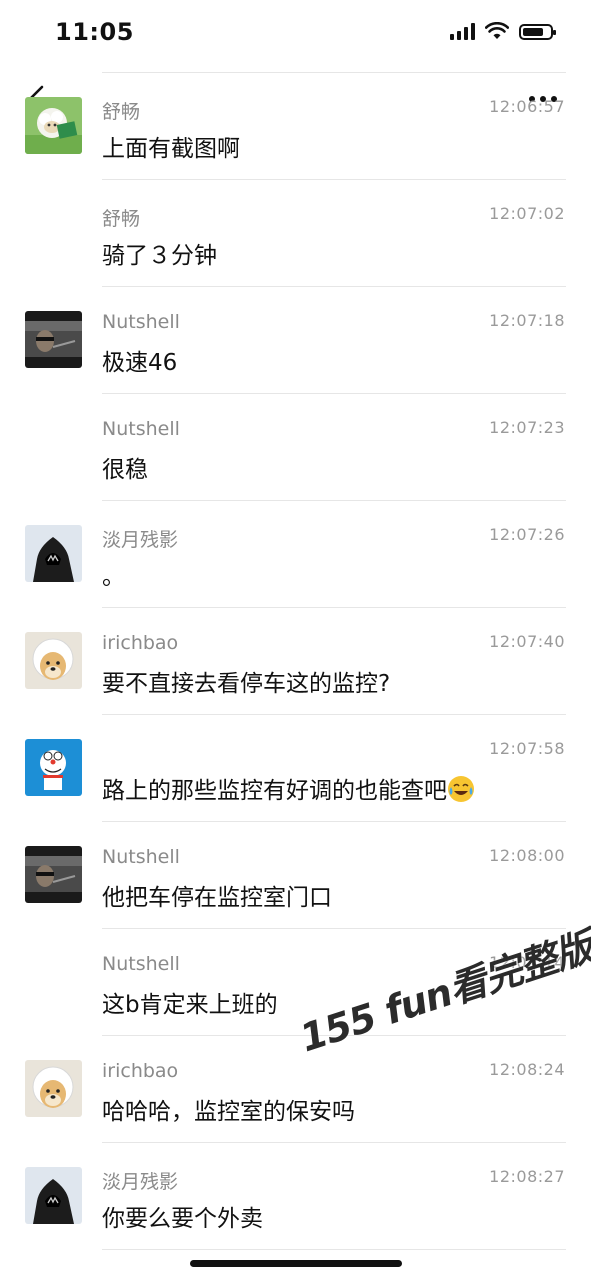 Image resolution: width=591 pixels, height=1280 pixels. I want to click on message-text: 路上的那些监控有好调的也能查吧, so click(288, 788).